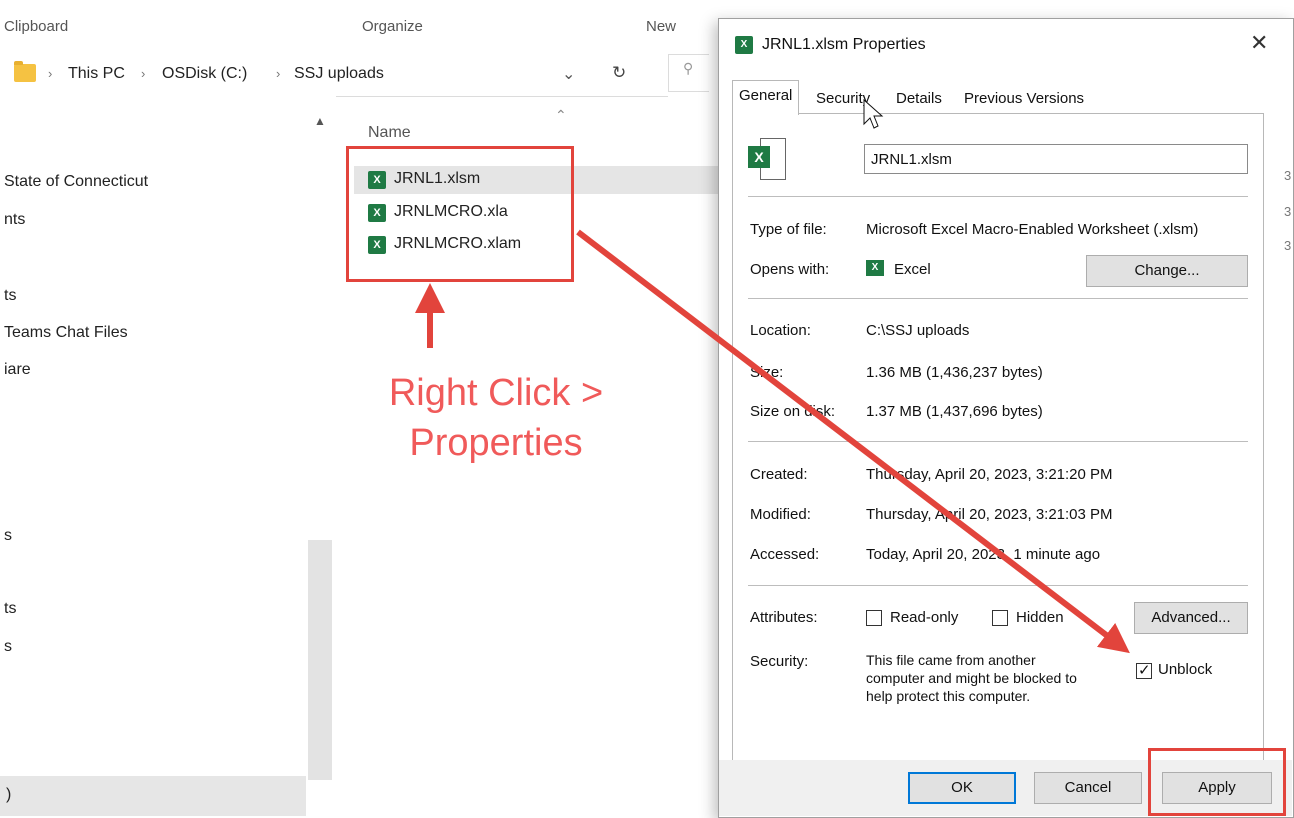 This screenshot has height=818, width=1294. What do you see at coordinates (1040, 617) in the screenshot?
I see `hidden-label: Hidden` at bounding box center [1040, 617].